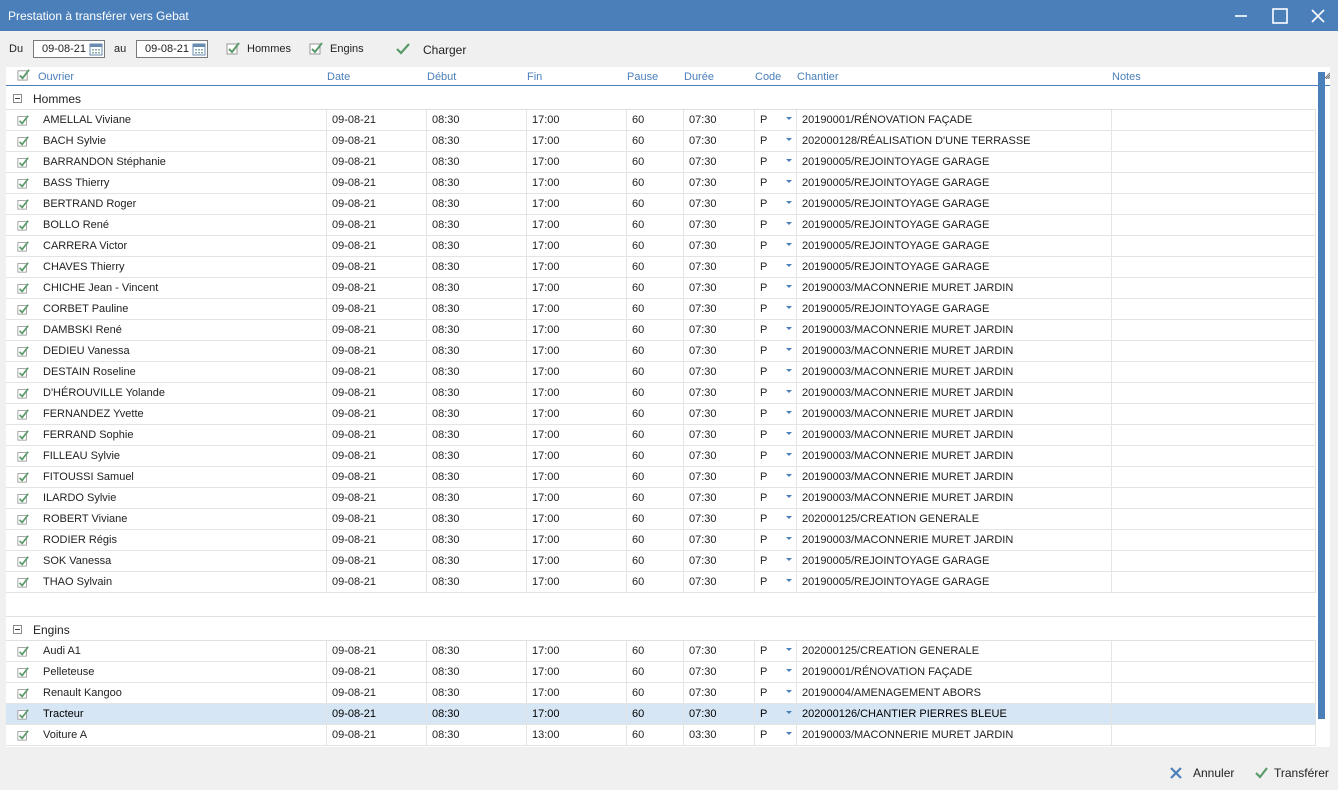  I want to click on group-header-engins: Engins, so click(661, 629).